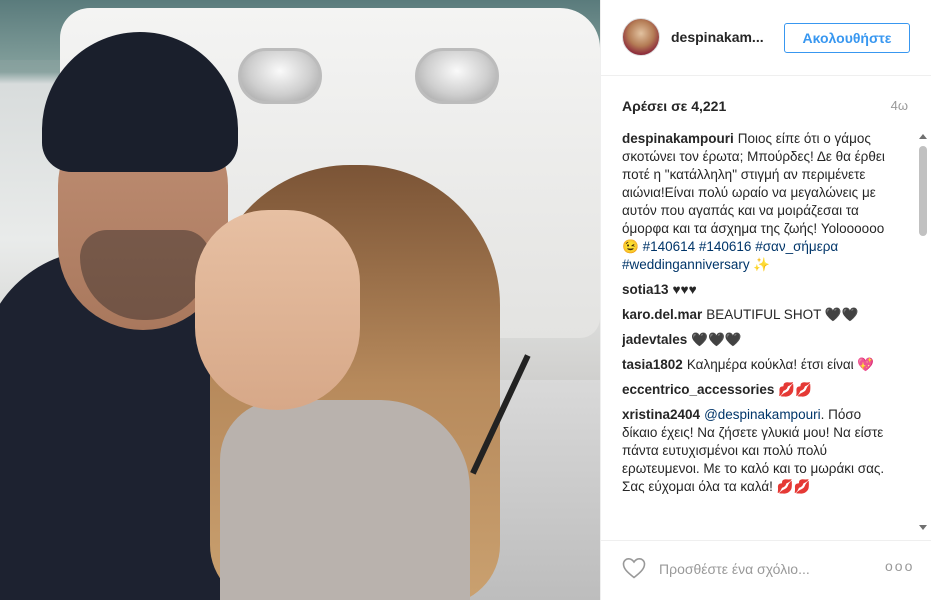 This screenshot has height=600, width=931. I want to click on post-age: 4ω, so click(899, 105).